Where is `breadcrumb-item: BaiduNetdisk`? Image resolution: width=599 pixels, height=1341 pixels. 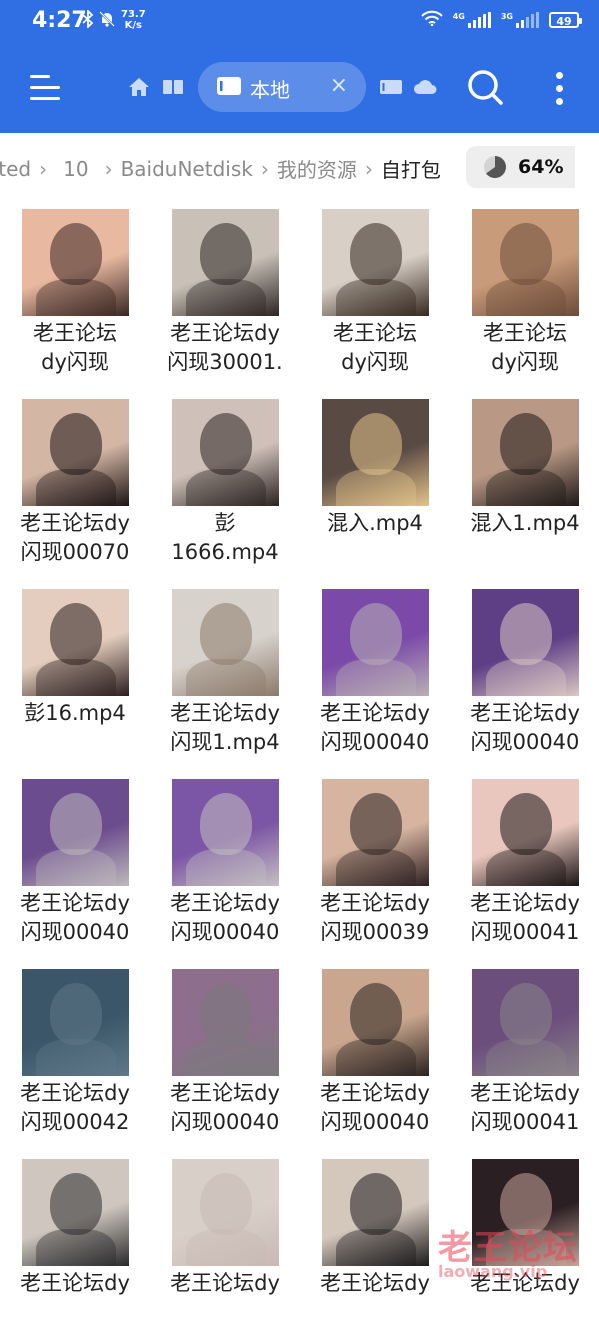
breadcrumb-item: BaiduNetdisk is located at coordinates (187, 169).